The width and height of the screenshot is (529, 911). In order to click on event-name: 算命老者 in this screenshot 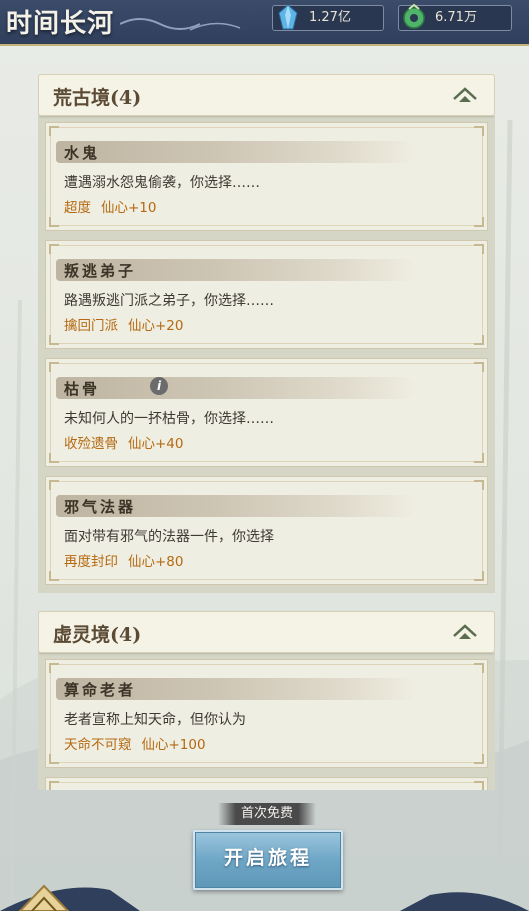, I will do `click(100, 690)`.